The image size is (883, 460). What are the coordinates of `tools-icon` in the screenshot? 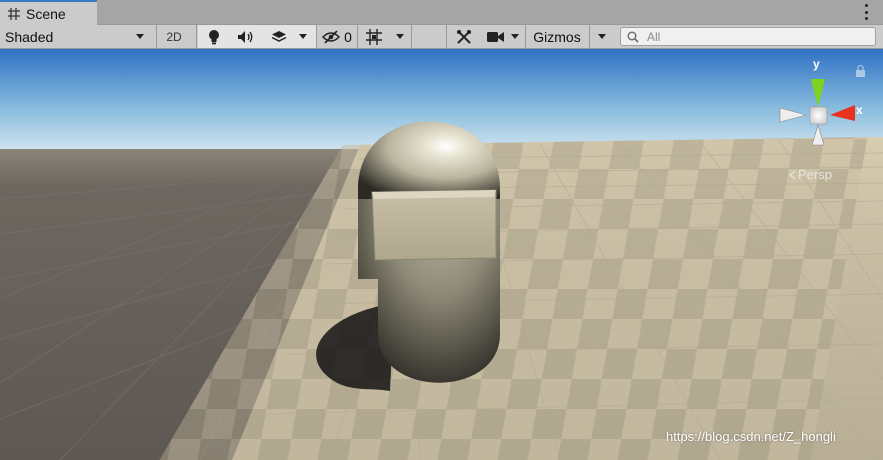 It's located at (464, 36).